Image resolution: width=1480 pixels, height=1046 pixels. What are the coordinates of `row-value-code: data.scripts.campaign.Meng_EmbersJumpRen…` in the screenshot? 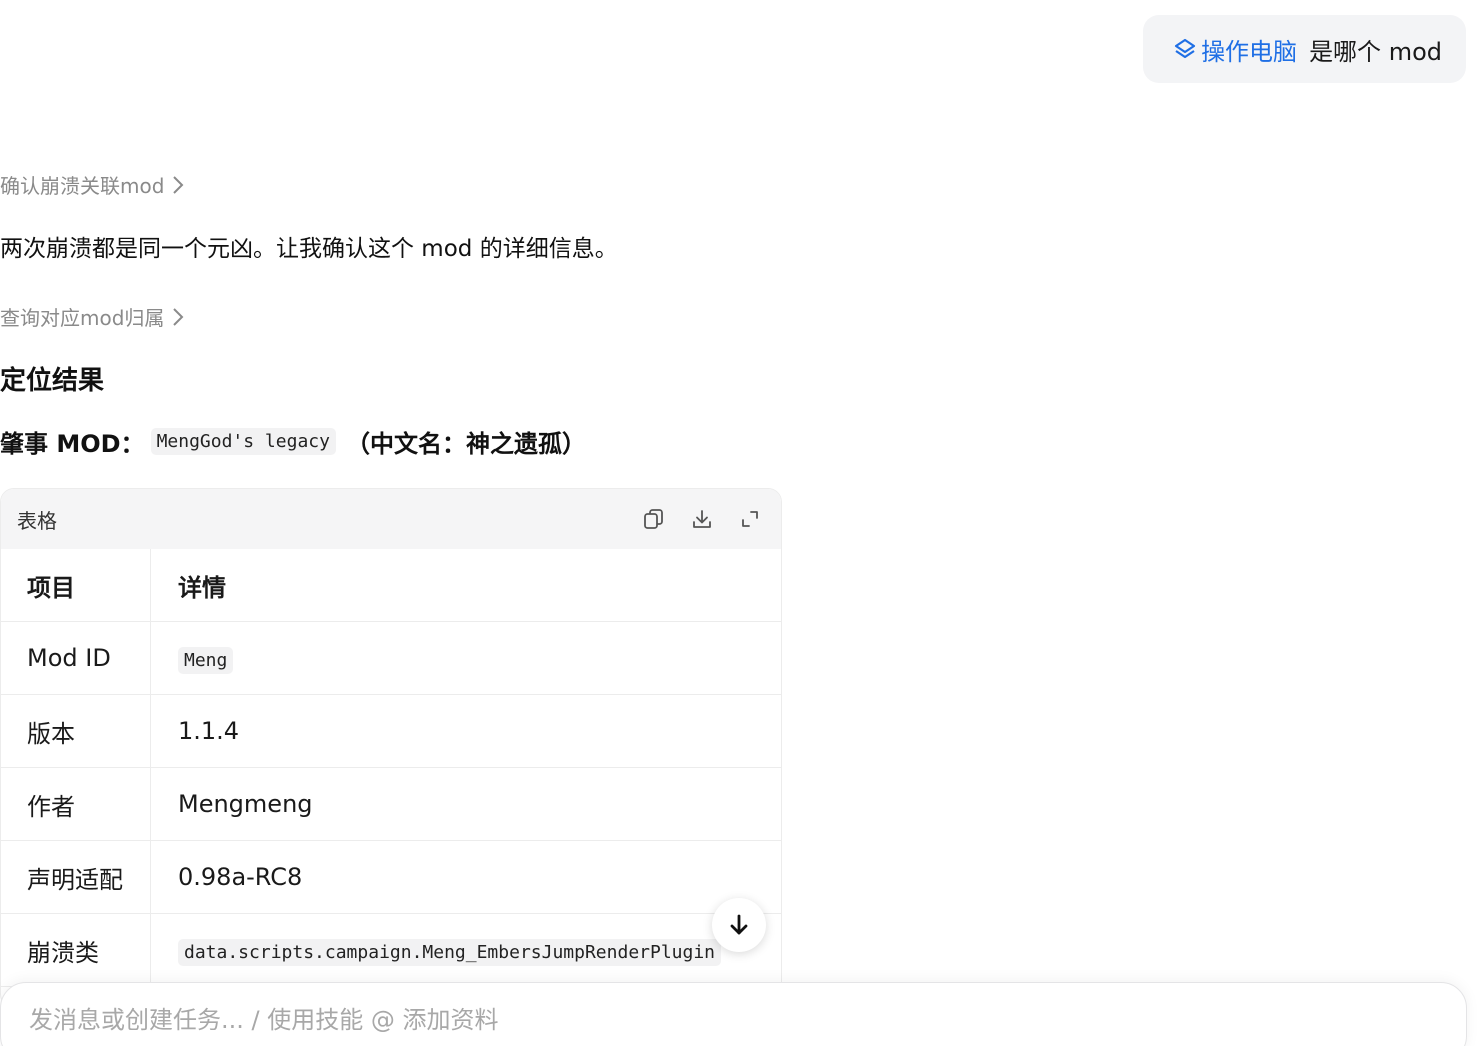 It's located at (450, 952).